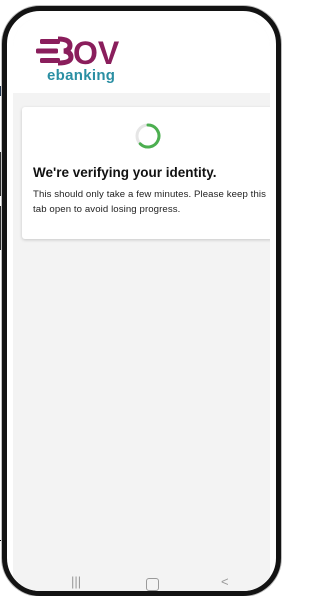 Image resolution: width=320 pixels, height=596 pixels. Describe the element at coordinates (76, 581) in the screenshot. I see `recent-apps-icon: |||` at that location.